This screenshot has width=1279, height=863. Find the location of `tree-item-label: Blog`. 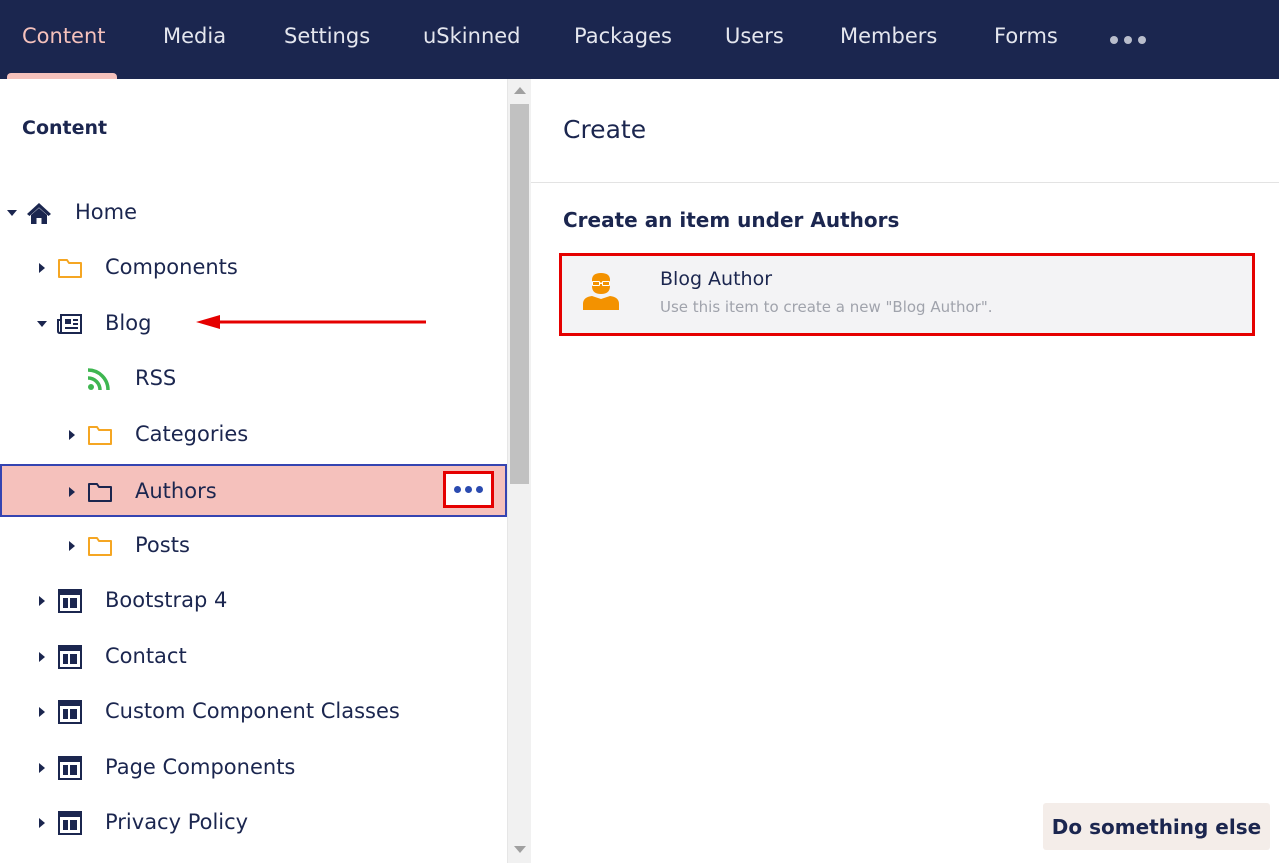

tree-item-label: Blog is located at coordinates (128, 323).